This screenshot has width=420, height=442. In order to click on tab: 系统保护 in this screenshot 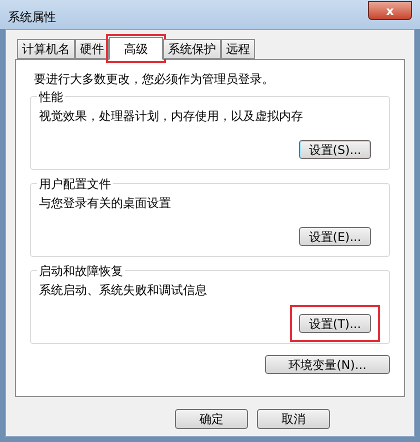, I will do `click(192, 49)`.